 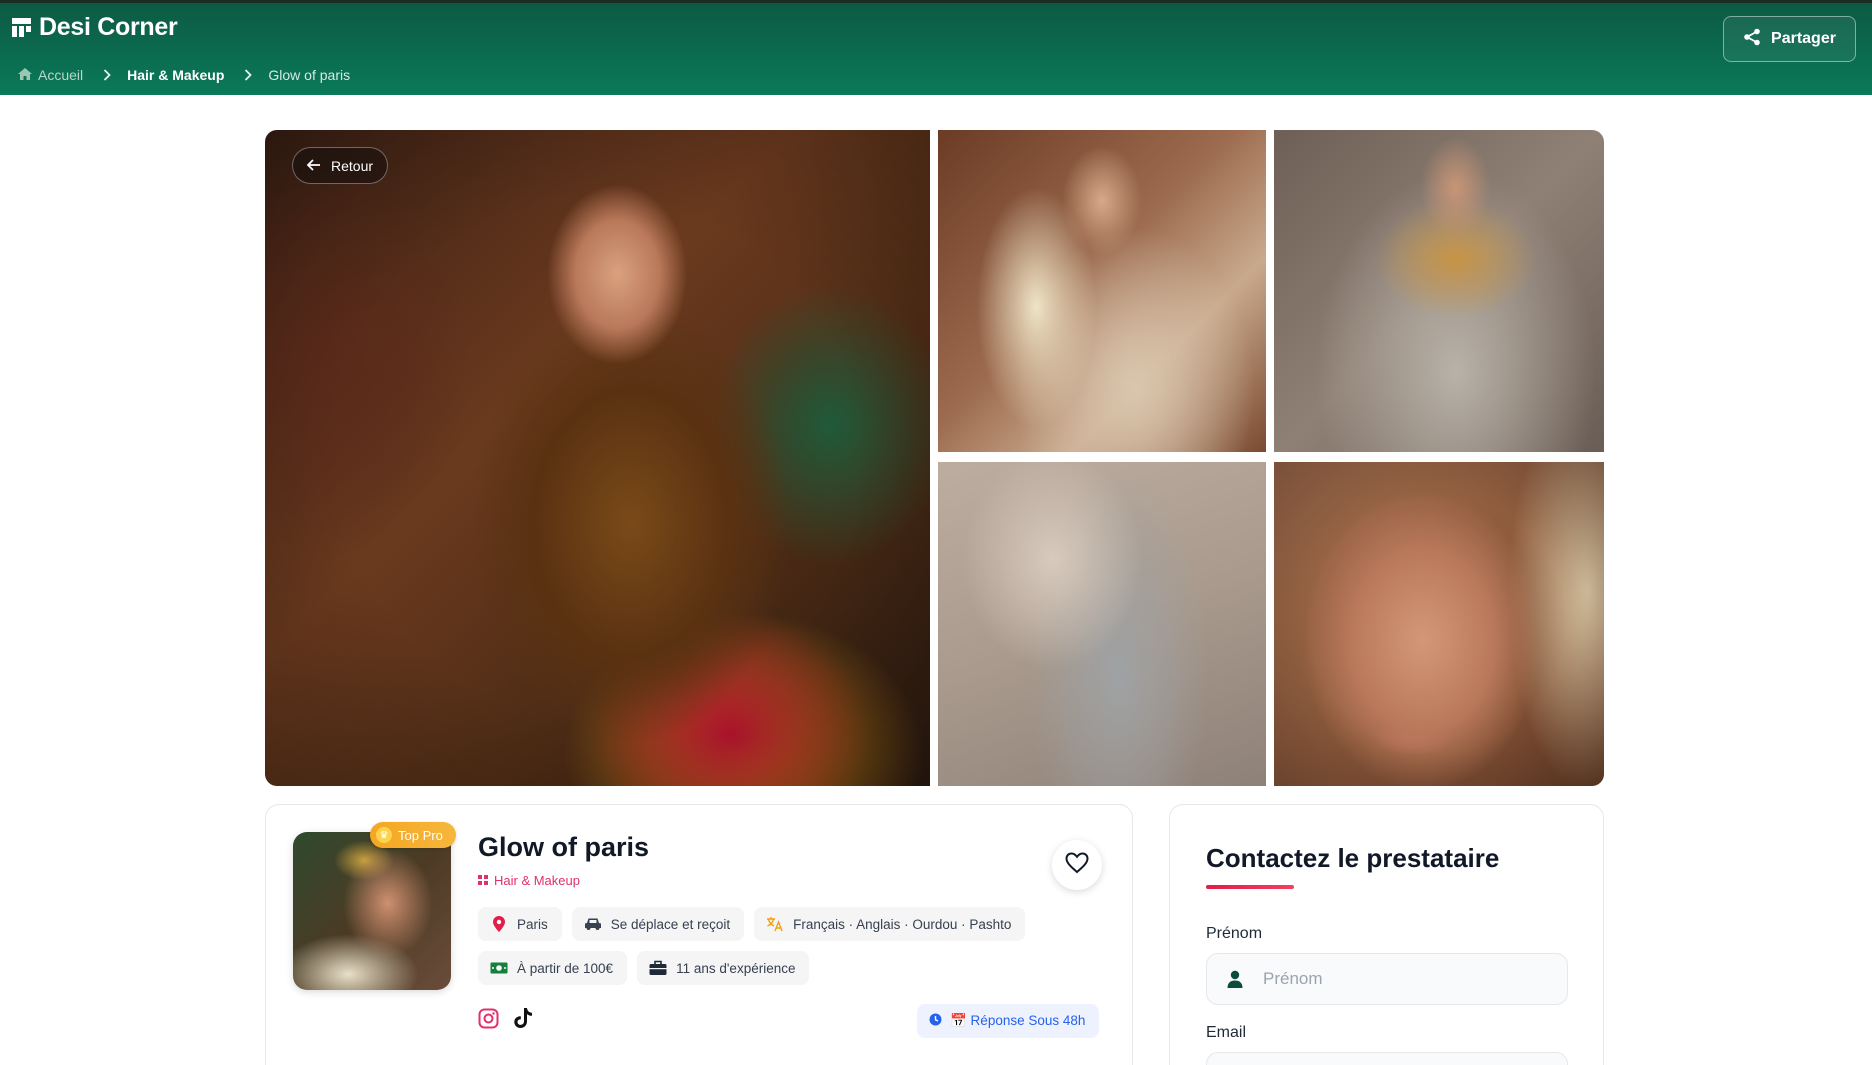 I want to click on vendor-name: Glow of paris, so click(x=564, y=847).